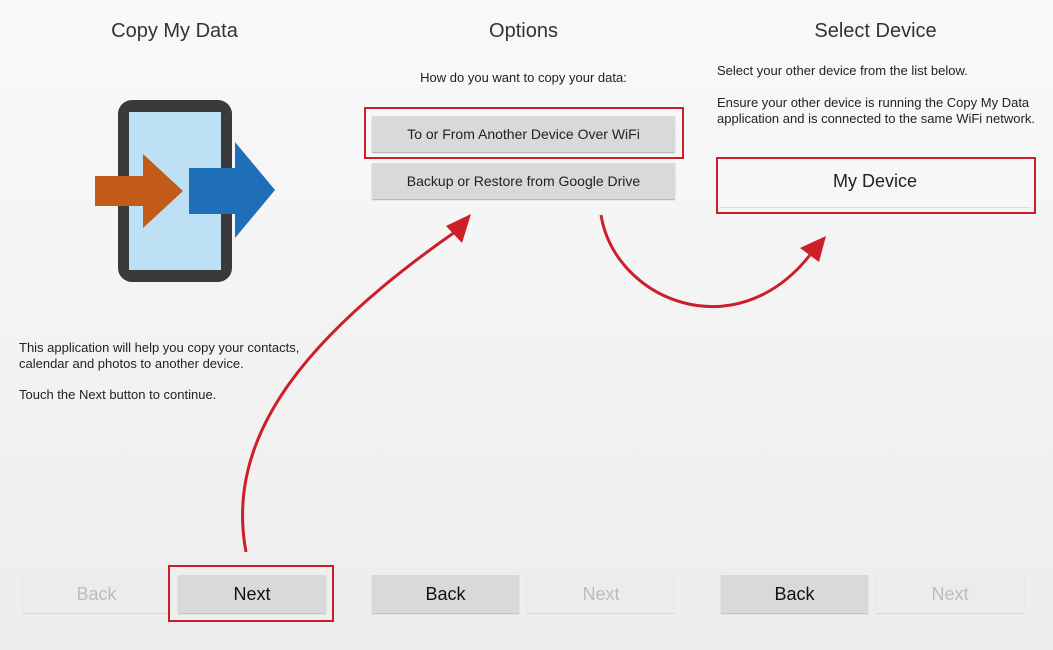 This screenshot has width=1053, height=650. What do you see at coordinates (523, 181) in the screenshot?
I see `google-drive-backup-button: Backup or Restore from Google Drive` at bounding box center [523, 181].